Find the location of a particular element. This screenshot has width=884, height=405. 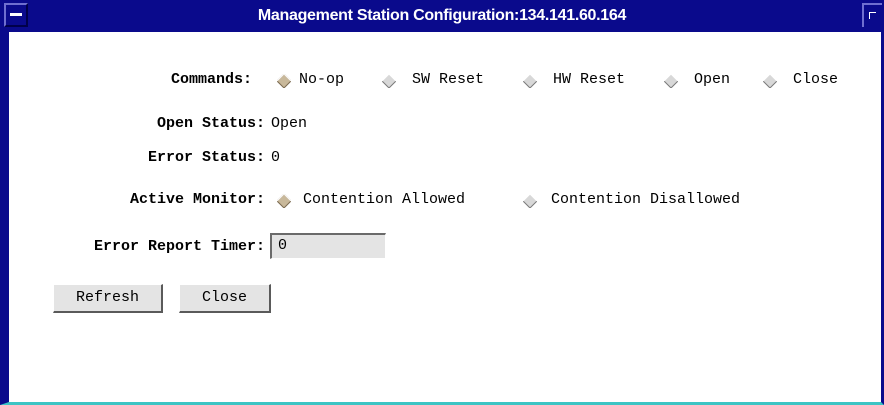

radio-command-open: Open is located at coordinates (704, 80).